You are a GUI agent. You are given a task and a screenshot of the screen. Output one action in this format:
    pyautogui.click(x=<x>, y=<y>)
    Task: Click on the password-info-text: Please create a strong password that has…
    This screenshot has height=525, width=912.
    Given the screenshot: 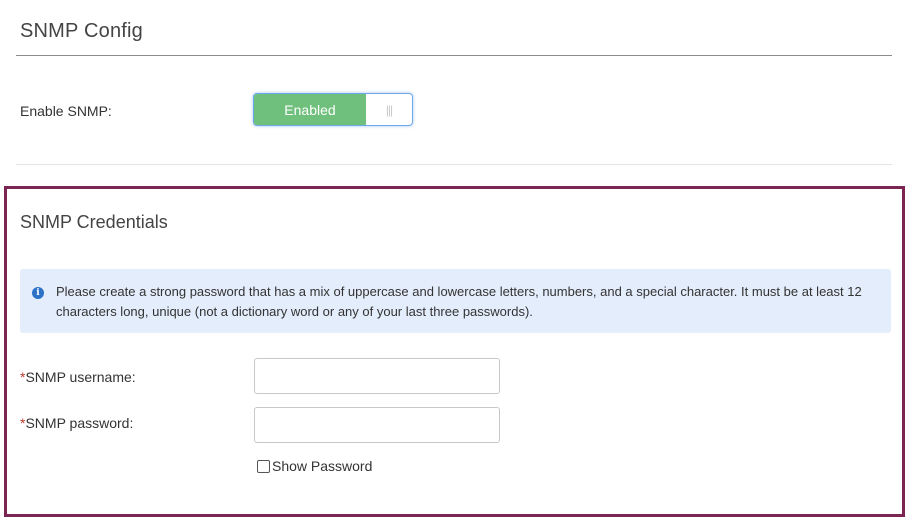 What is the action you would take?
    pyautogui.click(x=459, y=301)
    